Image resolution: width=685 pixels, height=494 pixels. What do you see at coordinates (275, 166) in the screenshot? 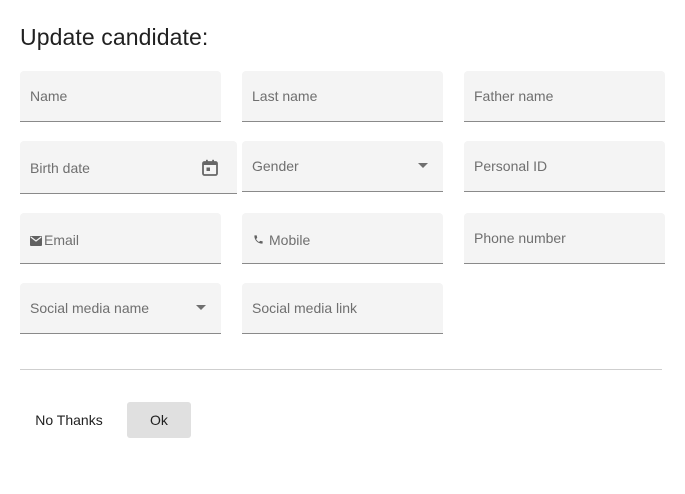
I see `gender-placeholder: Gender` at bounding box center [275, 166].